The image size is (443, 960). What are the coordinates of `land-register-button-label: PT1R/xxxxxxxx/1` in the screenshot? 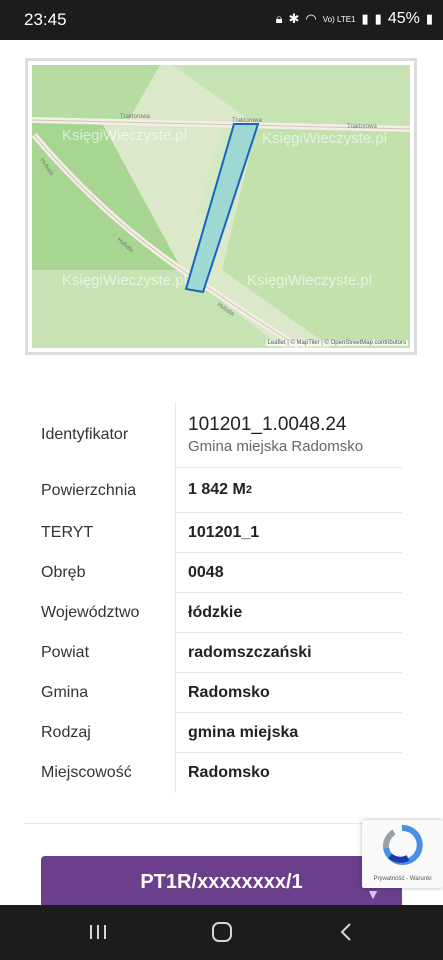 It's located at (221, 881).